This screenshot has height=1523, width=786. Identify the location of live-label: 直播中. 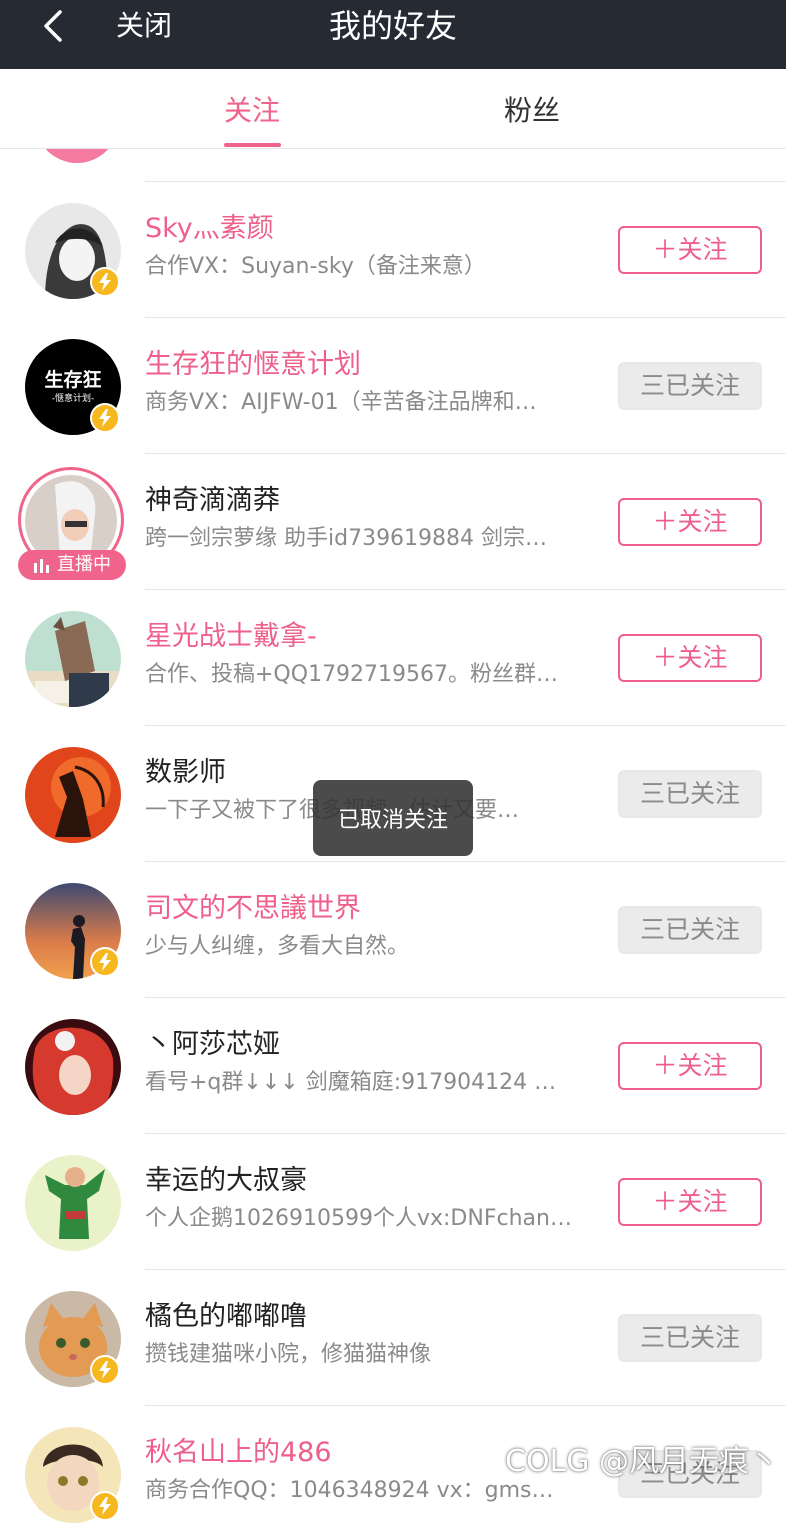
(84, 564).